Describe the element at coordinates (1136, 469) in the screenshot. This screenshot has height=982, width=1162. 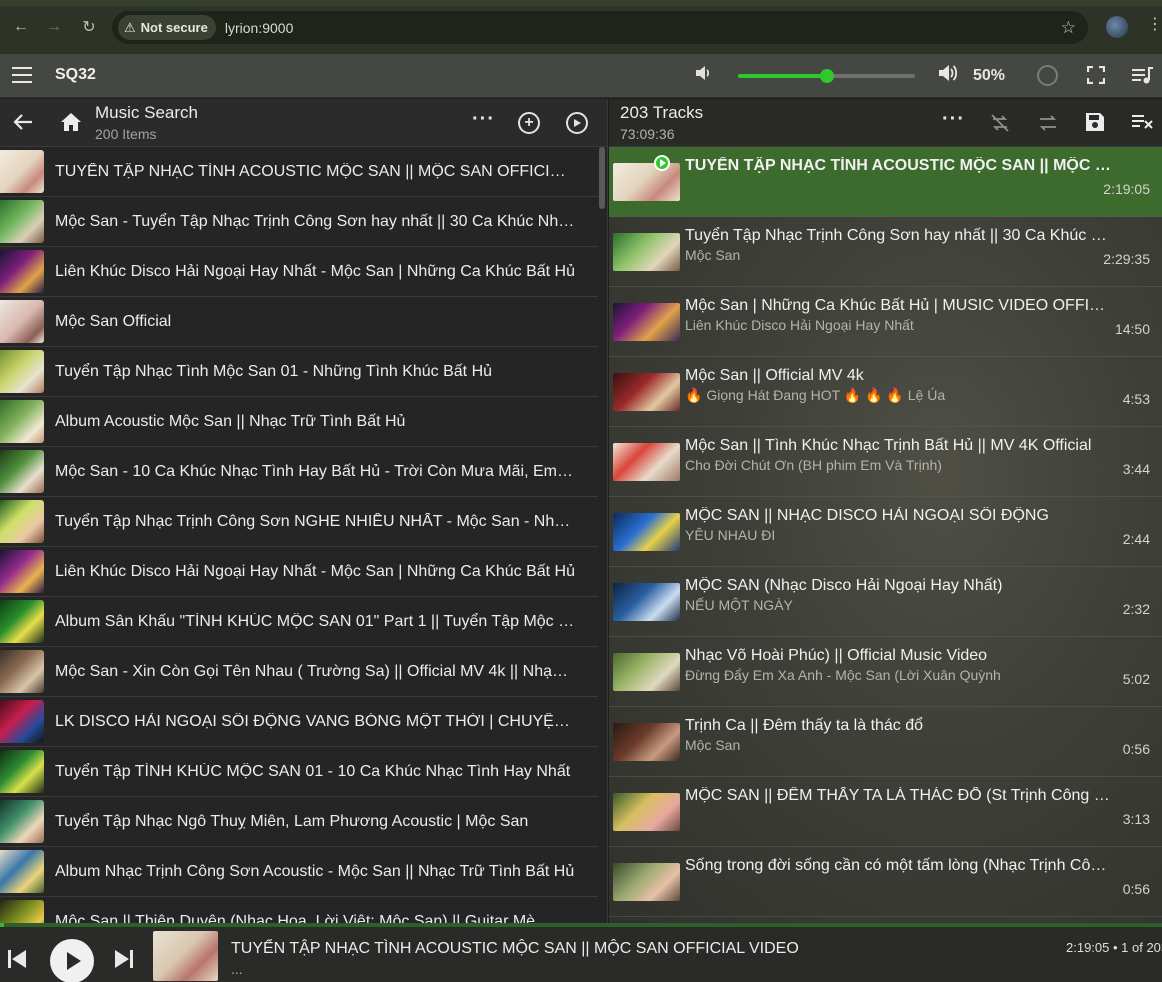
I see `track-duration: 3:44` at that location.